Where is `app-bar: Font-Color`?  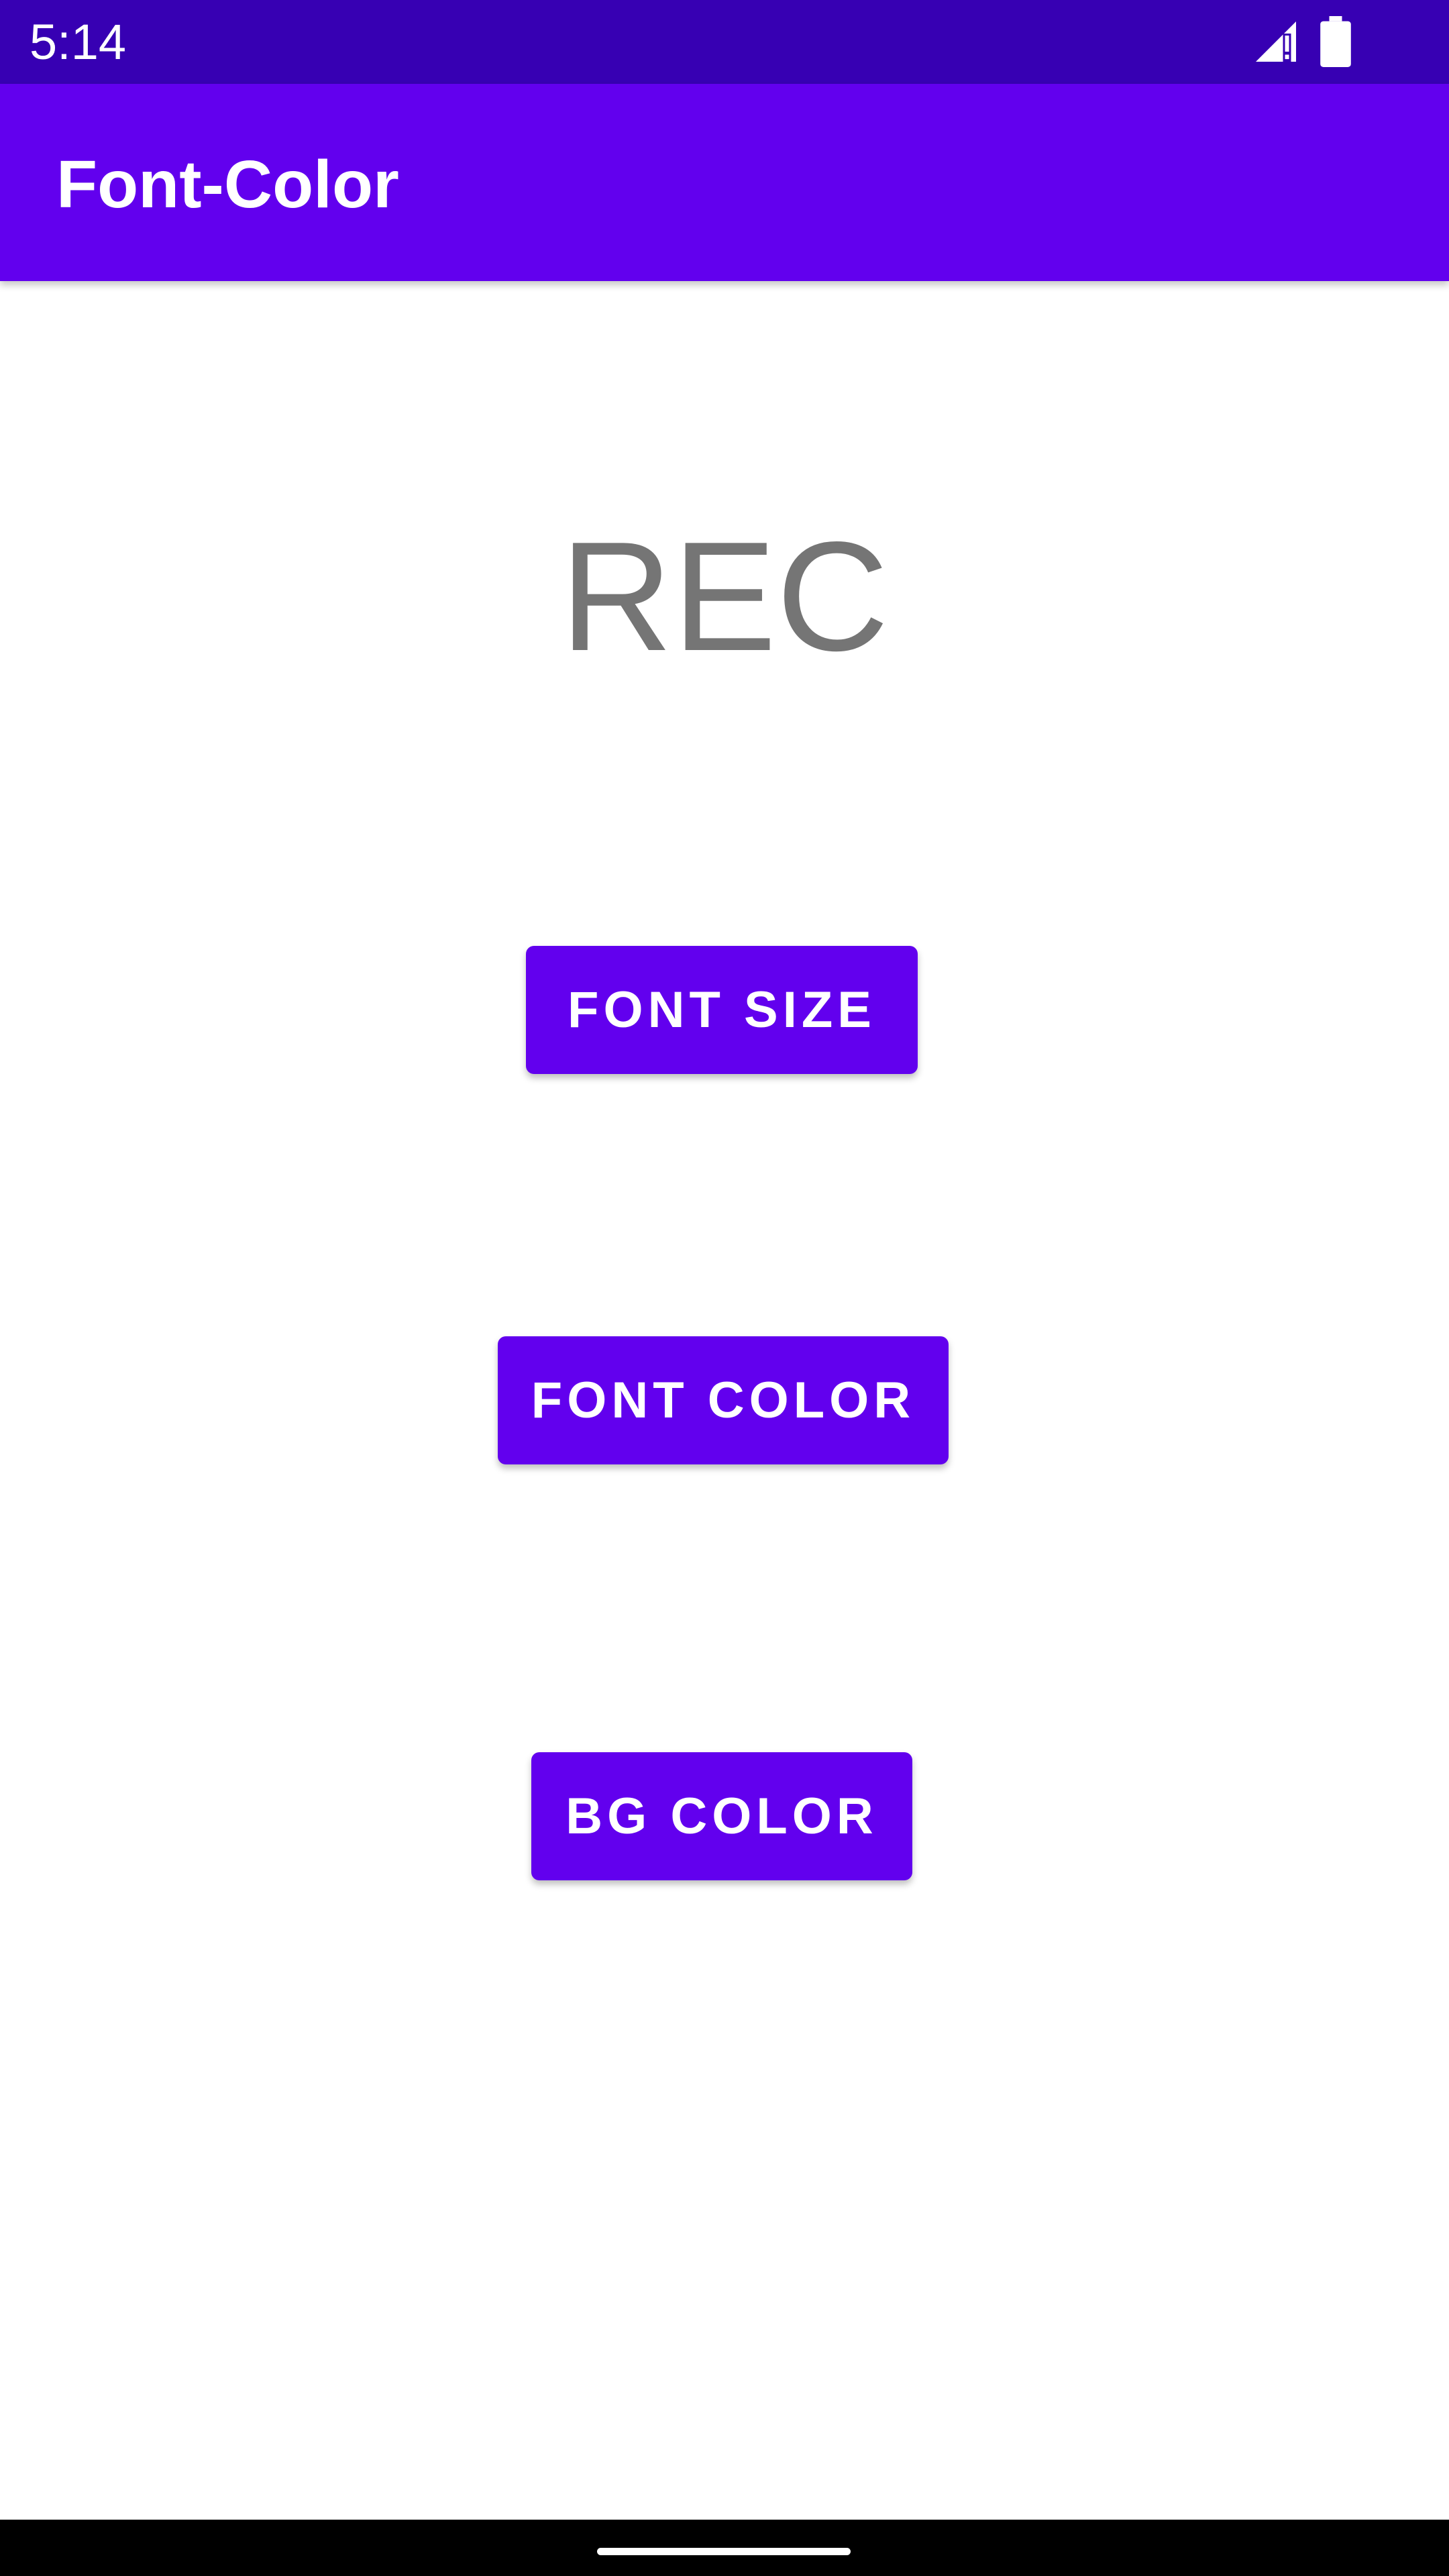
app-bar: Font-Color is located at coordinates (724, 182).